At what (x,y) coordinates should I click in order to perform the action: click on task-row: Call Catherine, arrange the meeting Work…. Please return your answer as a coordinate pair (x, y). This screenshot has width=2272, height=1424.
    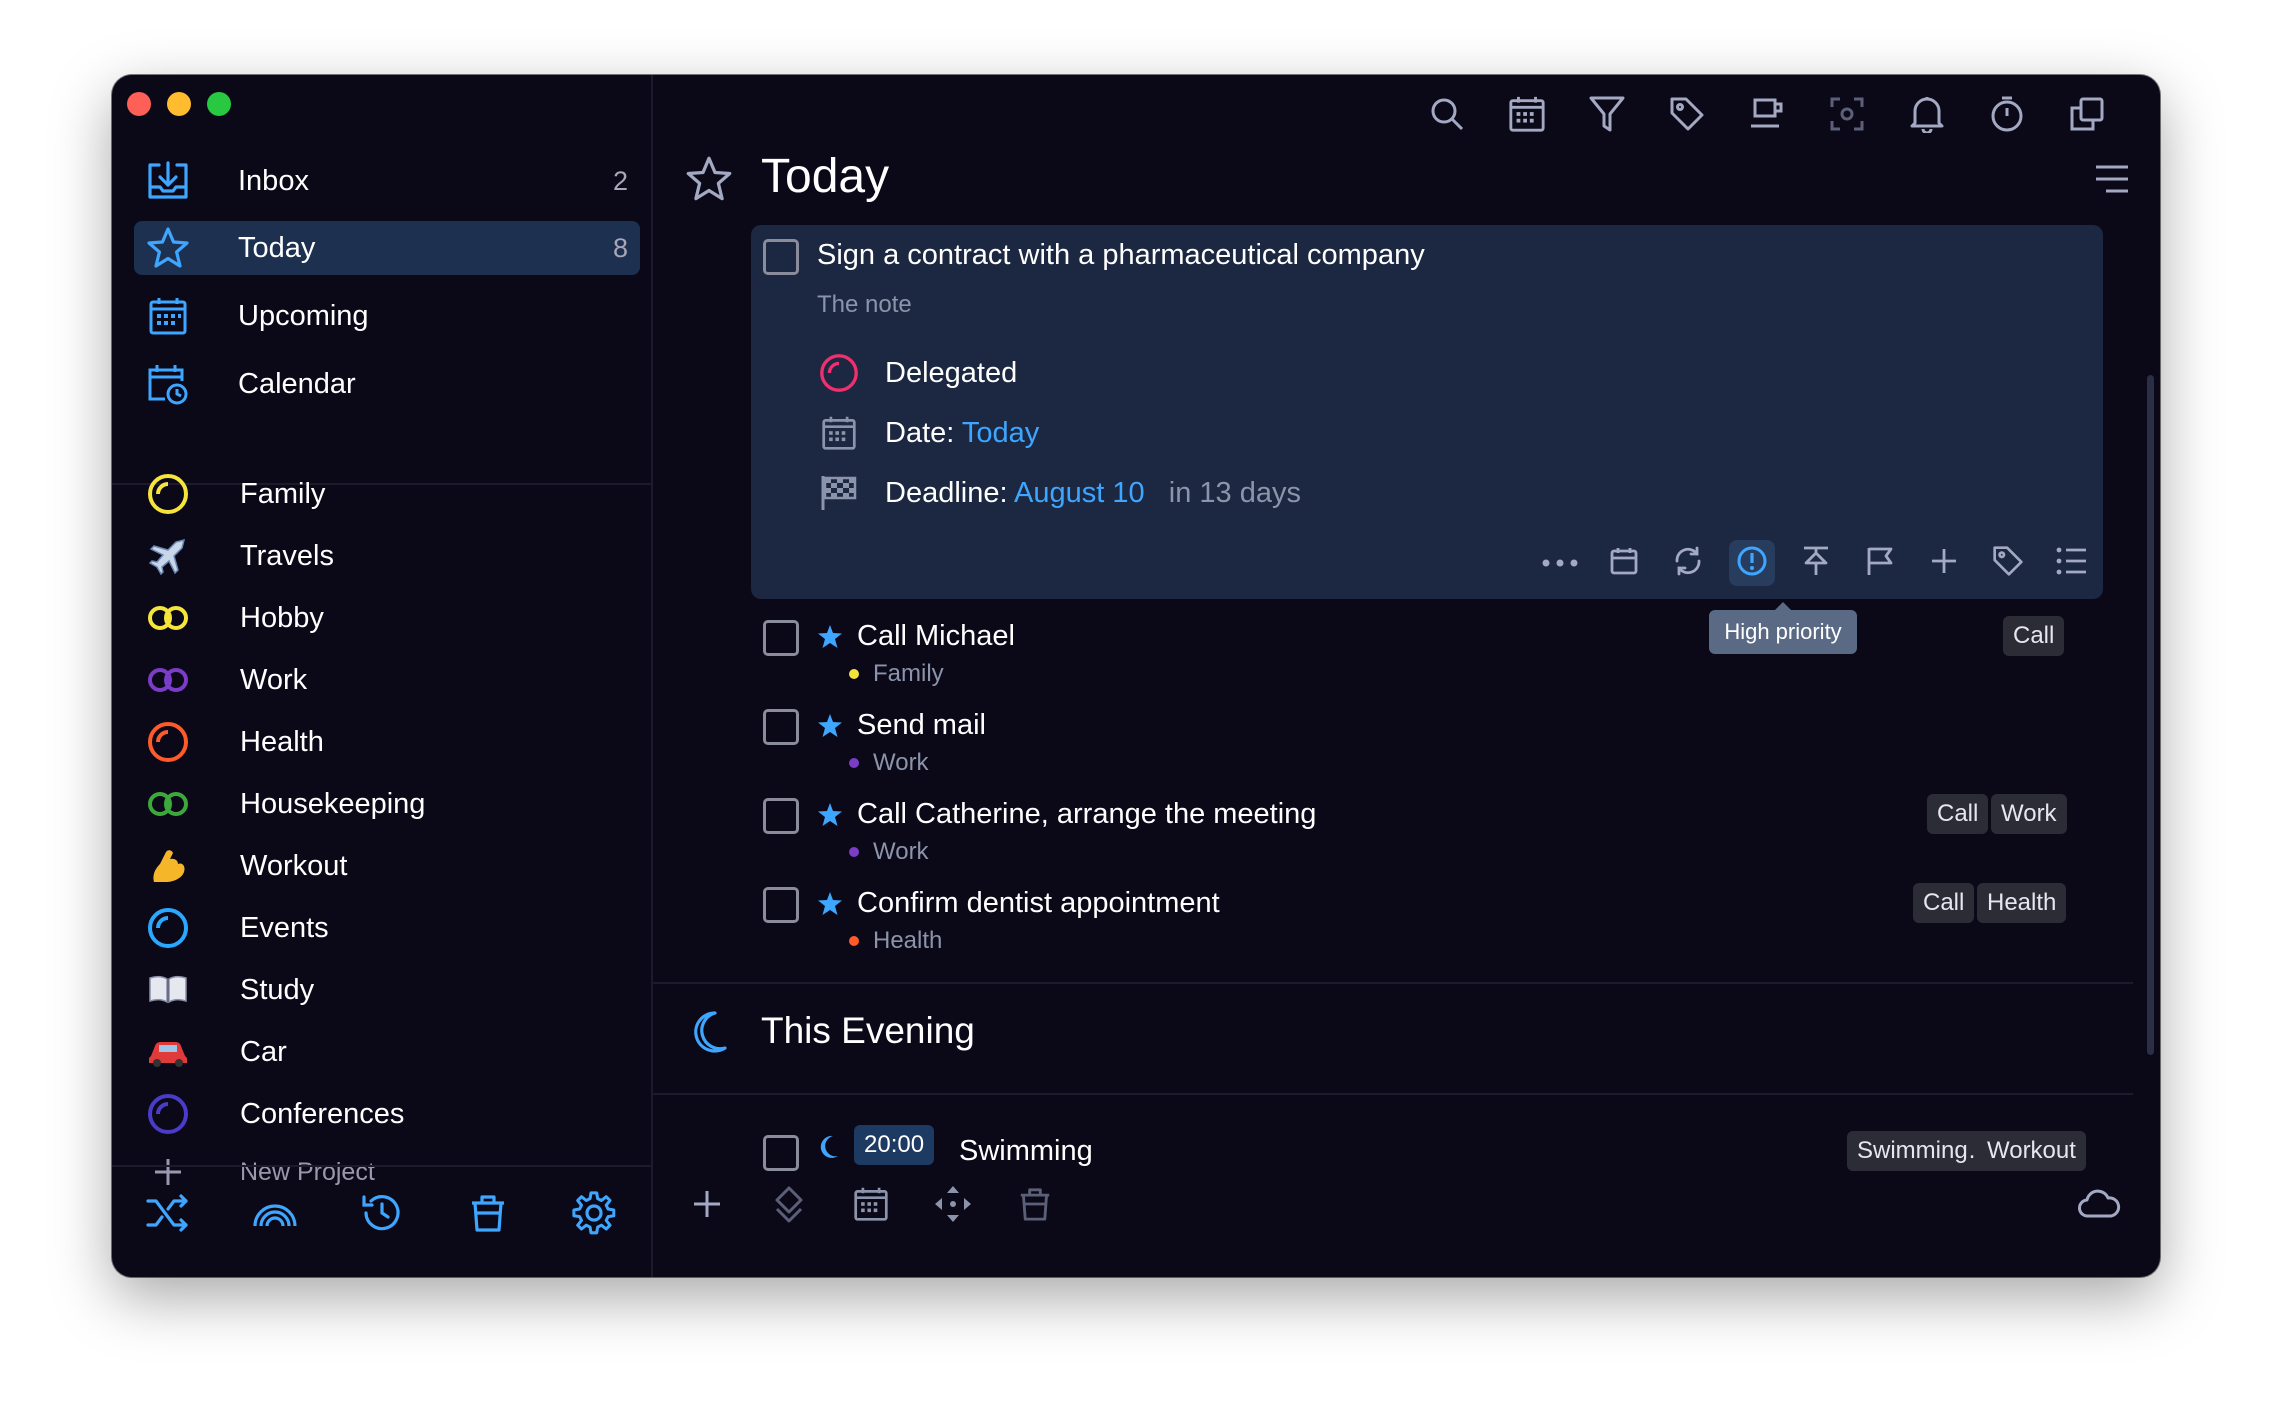
    Looking at the image, I should click on (1427, 832).